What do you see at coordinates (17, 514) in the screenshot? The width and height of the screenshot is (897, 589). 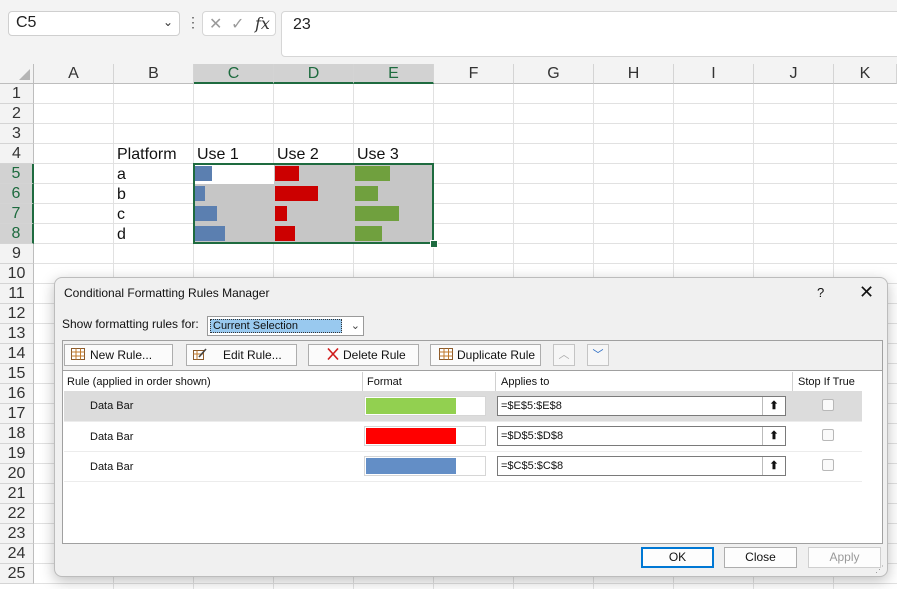 I see `row-header-22: 22` at bounding box center [17, 514].